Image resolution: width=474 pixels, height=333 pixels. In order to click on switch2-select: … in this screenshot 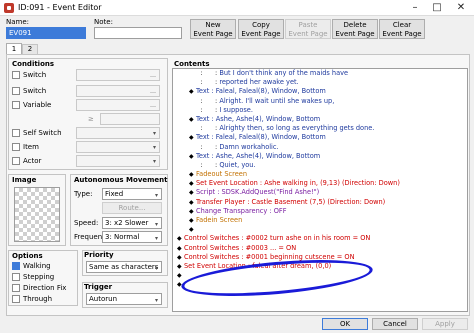, I will do `click(118, 91)`.